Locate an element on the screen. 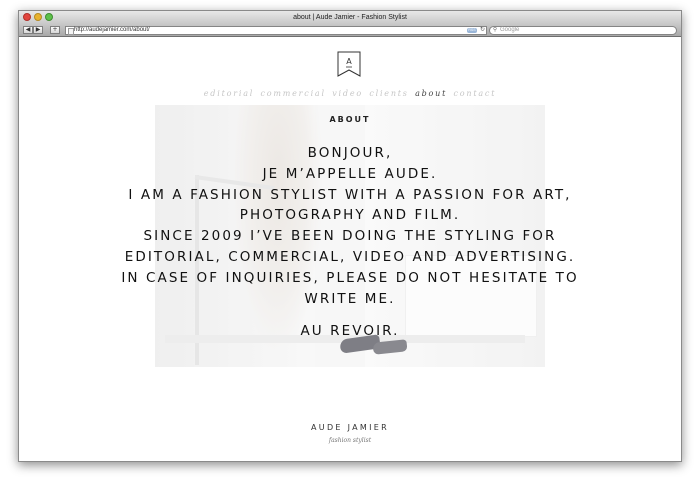 The image size is (700, 488). nav-item-clients: clients is located at coordinates (388, 93).